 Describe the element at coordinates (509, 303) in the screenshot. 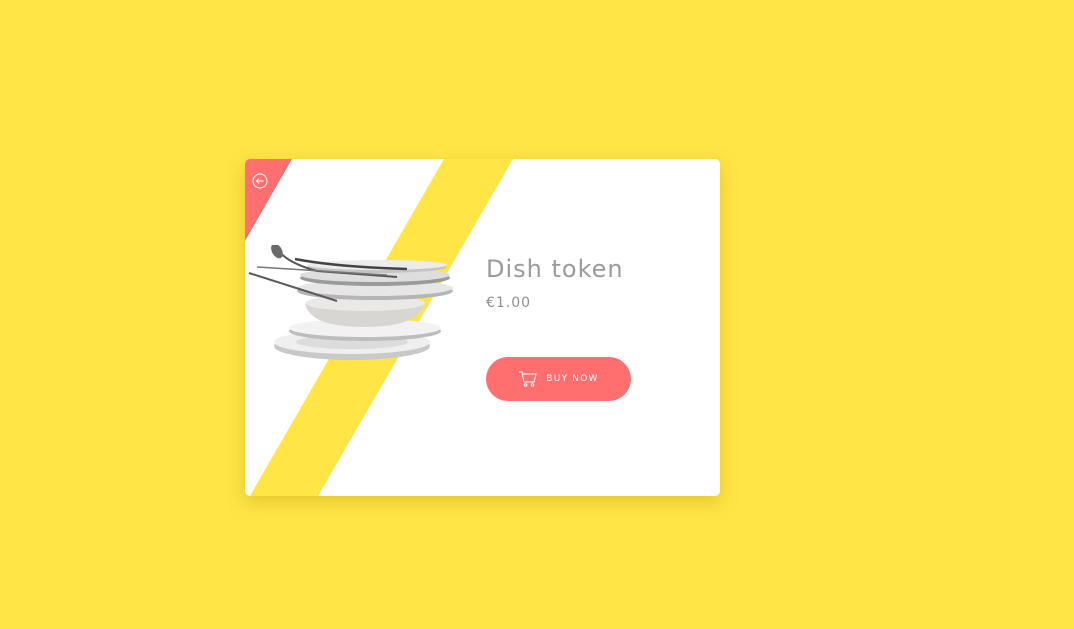

I see `product-price: €1.00` at that location.